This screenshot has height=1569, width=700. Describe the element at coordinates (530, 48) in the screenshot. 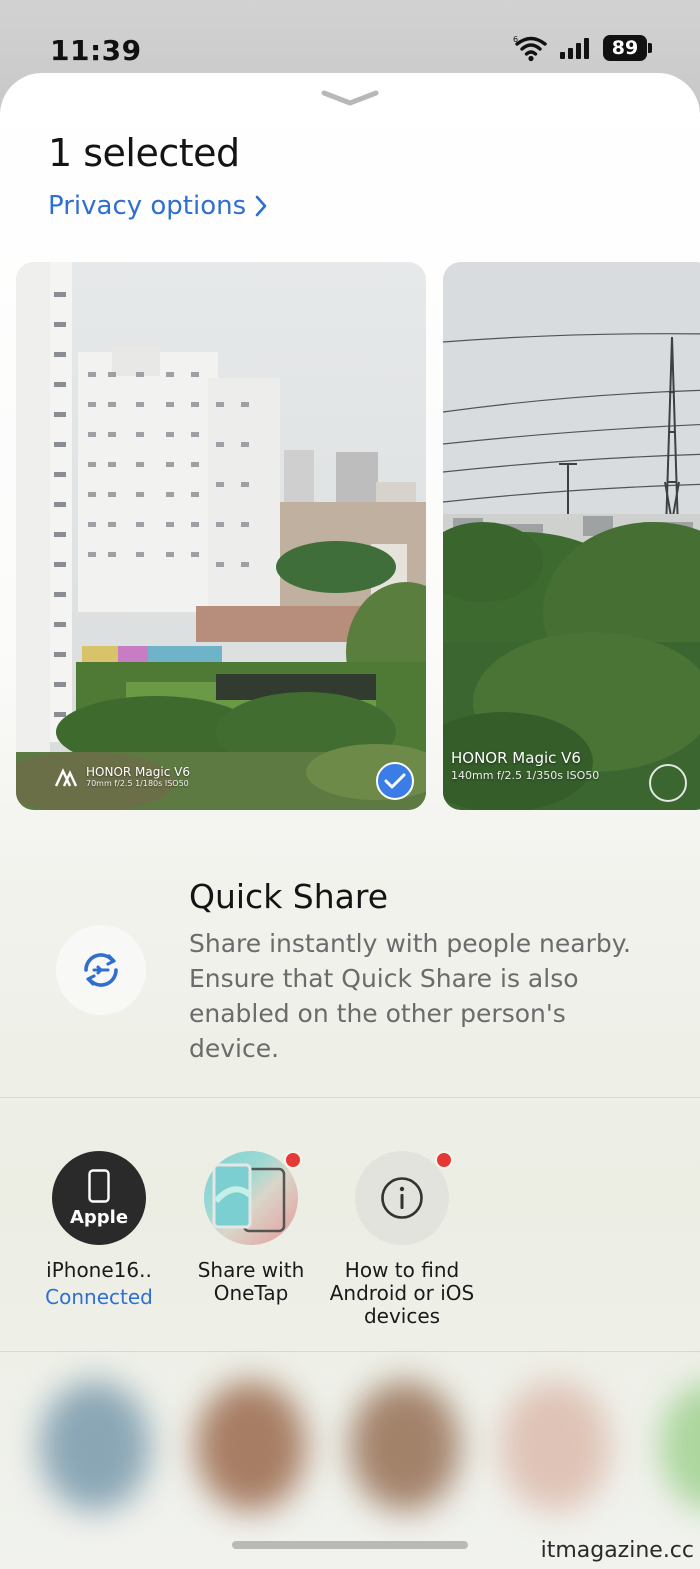

I see `wifi-icon: 6` at that location.